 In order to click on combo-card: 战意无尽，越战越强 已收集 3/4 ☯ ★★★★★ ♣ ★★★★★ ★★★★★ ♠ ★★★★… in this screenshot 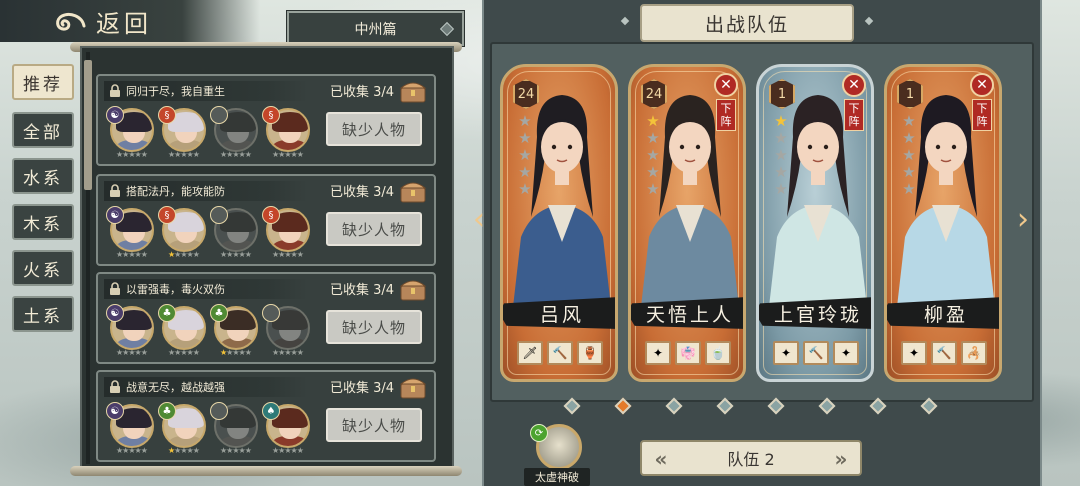, I will do `click(266, 416)`.